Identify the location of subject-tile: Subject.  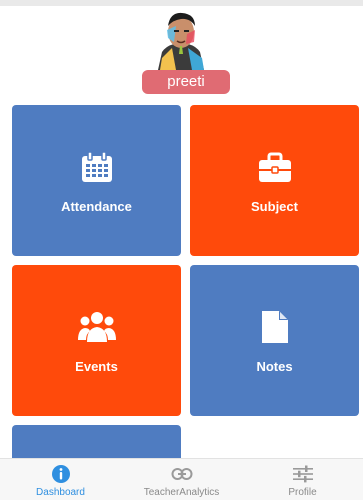
(274, 180).